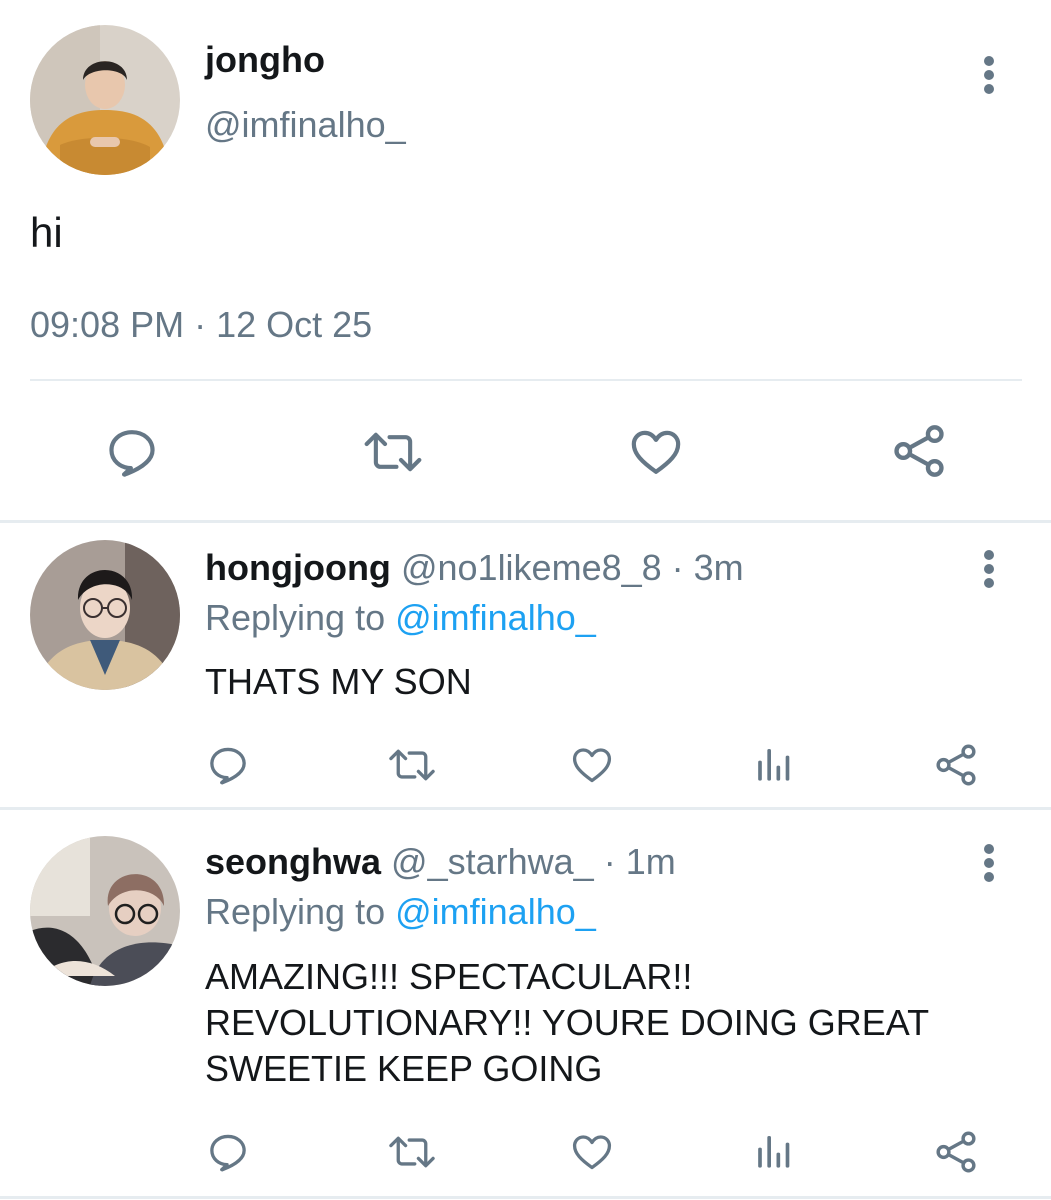 Image resolution: width=1051 pixels, height=1200 pixels. I want to click on reply-header: seonghwa @_starhwa_ · 1m, so click(440, 862).